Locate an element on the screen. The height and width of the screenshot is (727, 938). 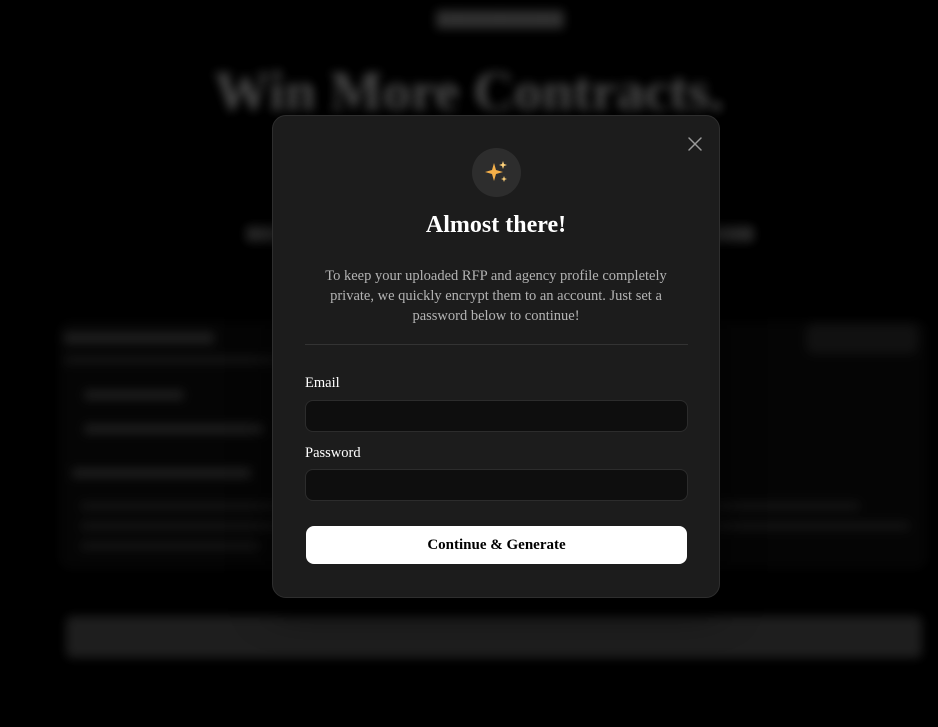
sparkles-icon is located at coordinates (496, 171).